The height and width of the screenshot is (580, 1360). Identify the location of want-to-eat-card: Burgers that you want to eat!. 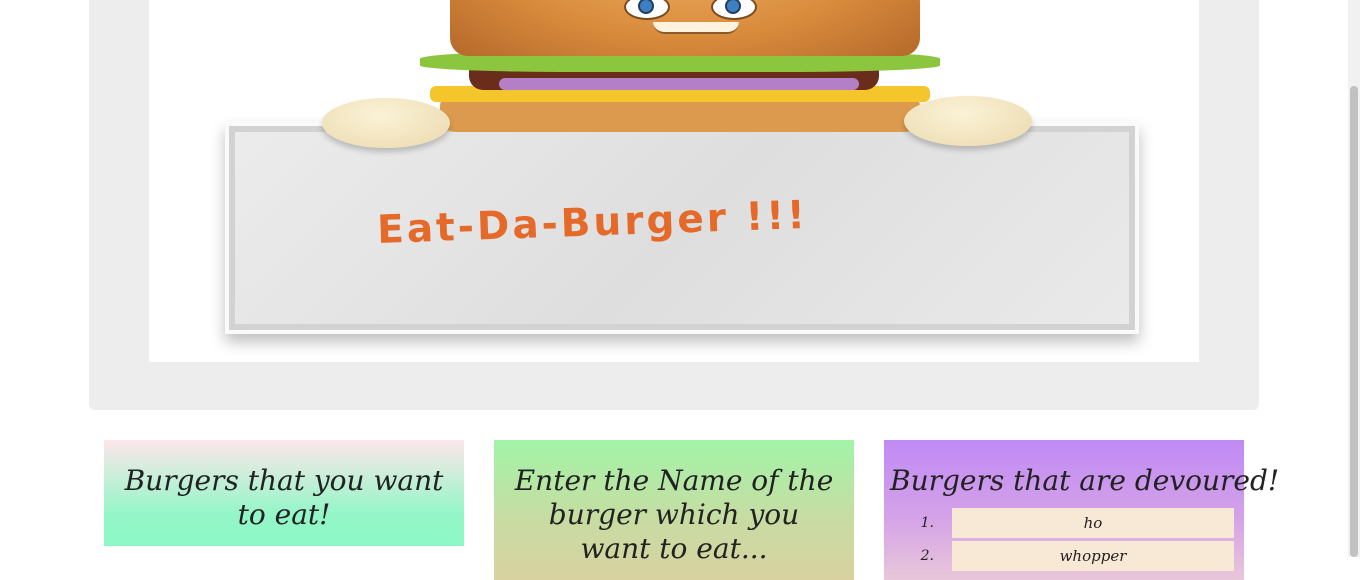
(284, 493).